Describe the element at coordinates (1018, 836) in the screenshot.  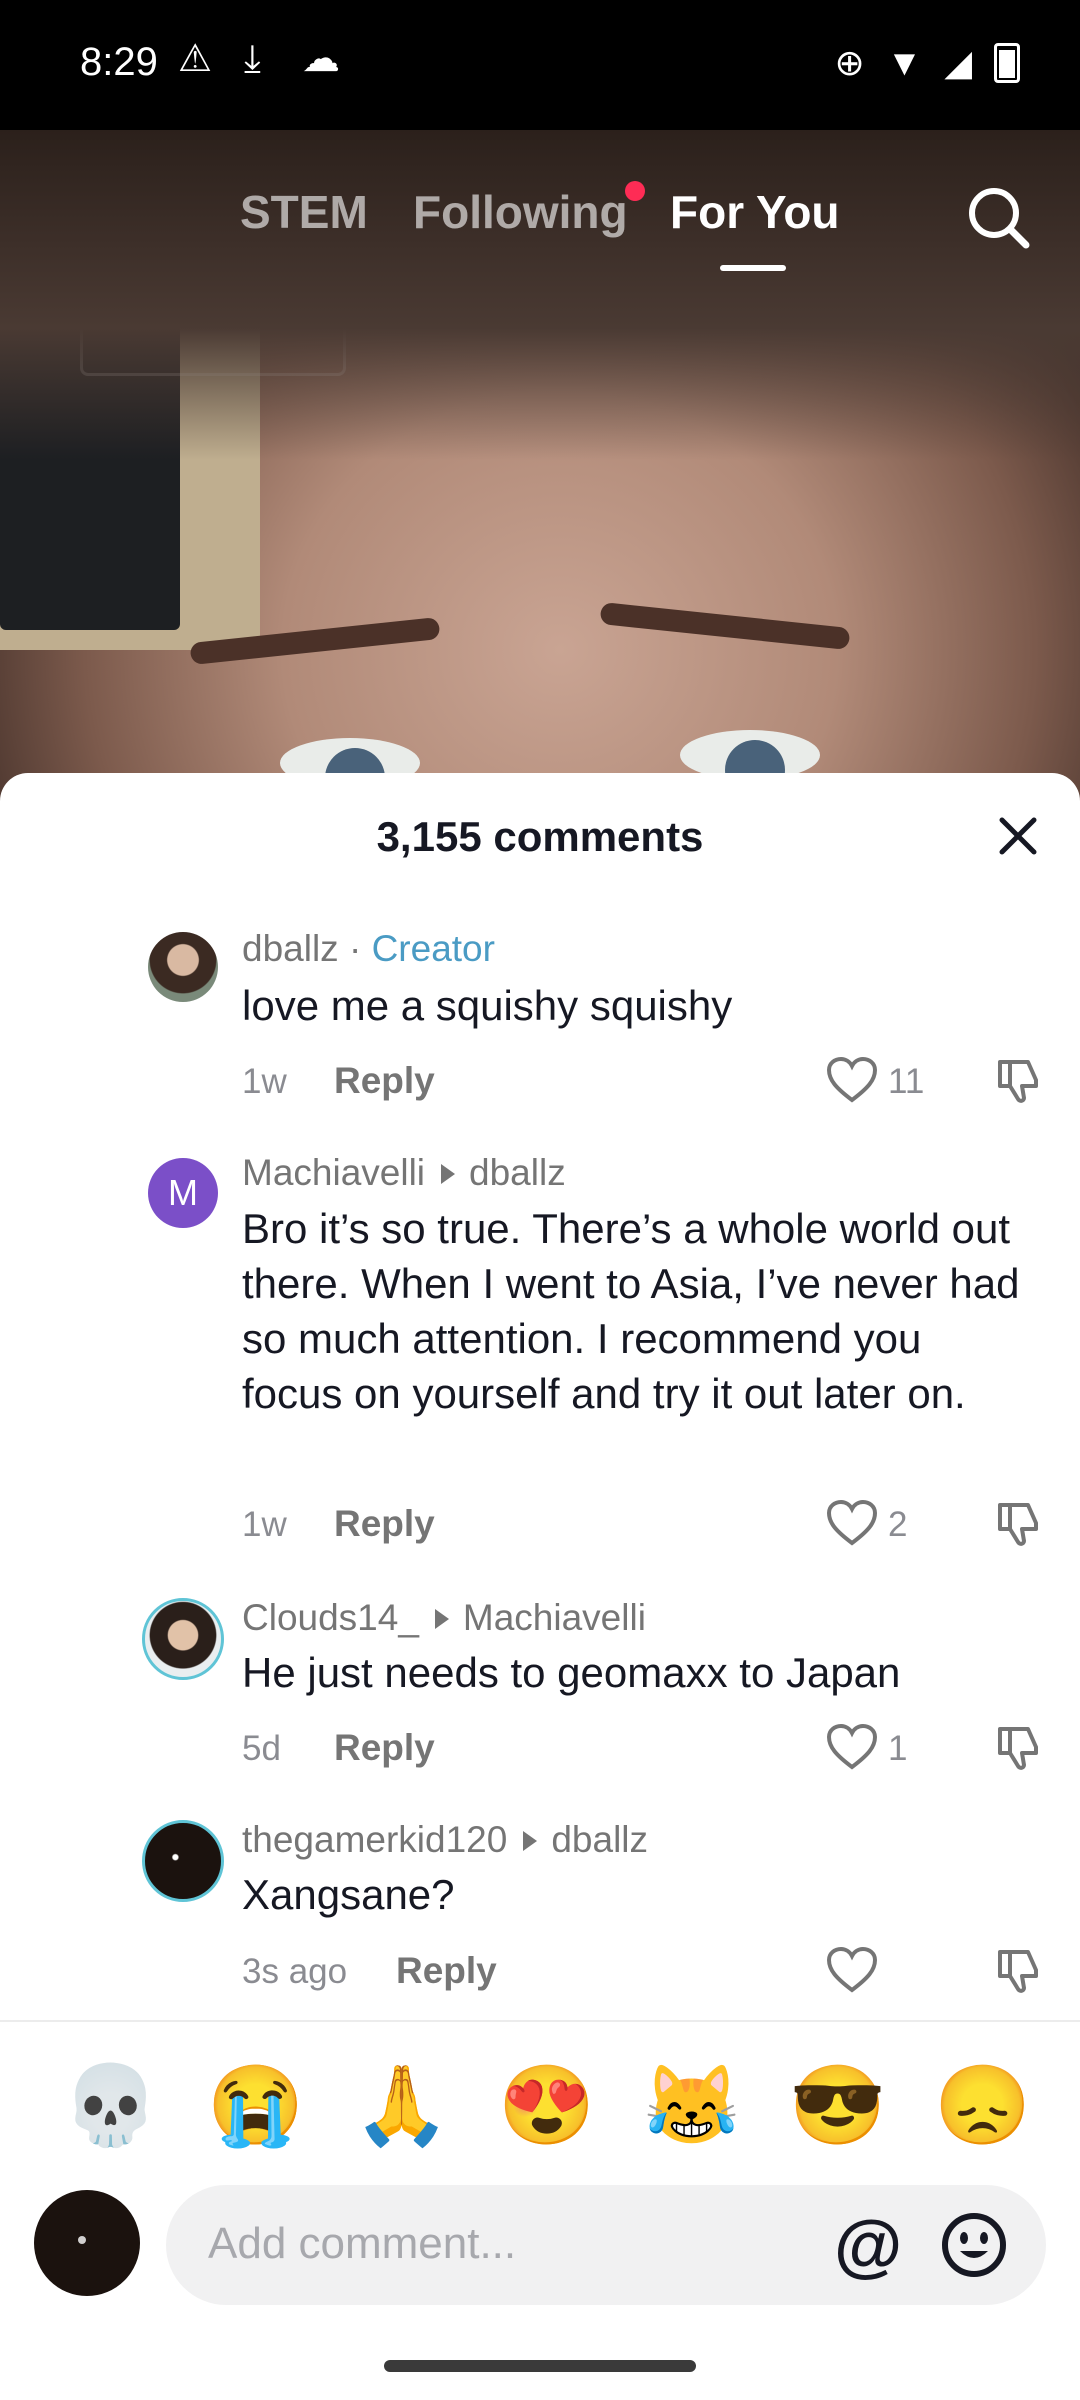
I see `close-icon` at that location.